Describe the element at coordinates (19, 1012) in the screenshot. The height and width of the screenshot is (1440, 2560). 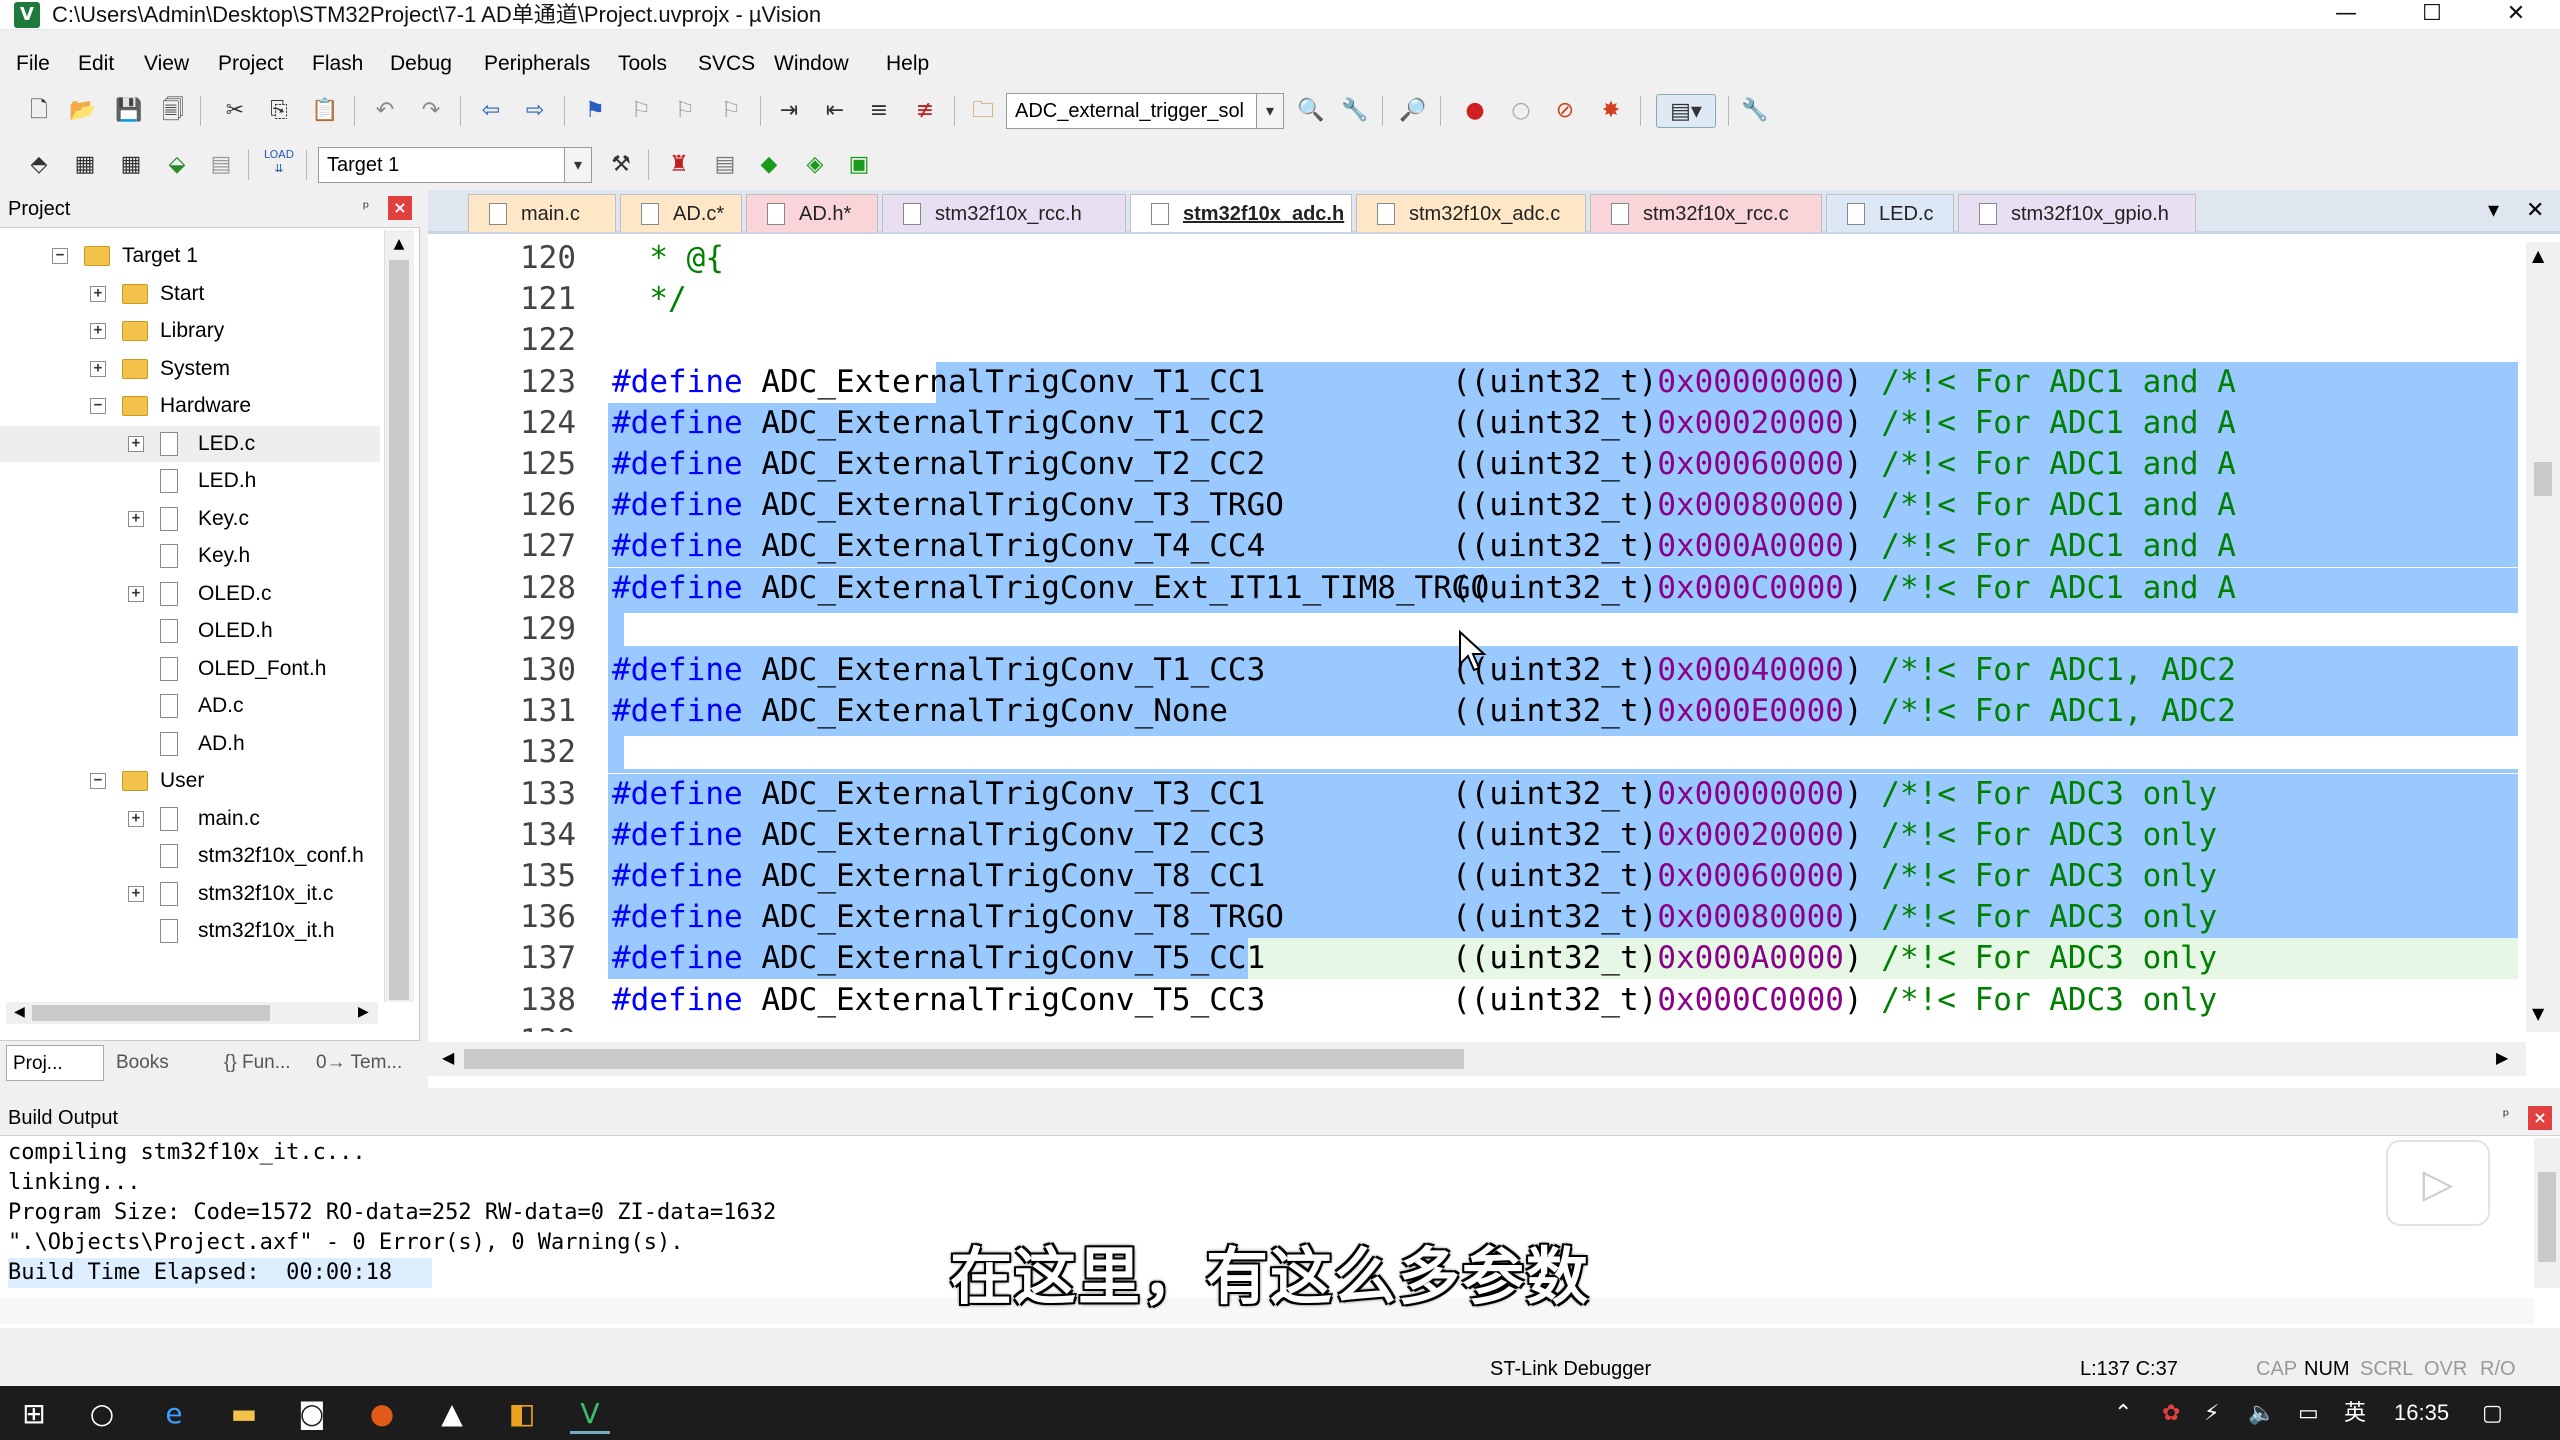
I see `scroll-left-icon: ◀` at that location.